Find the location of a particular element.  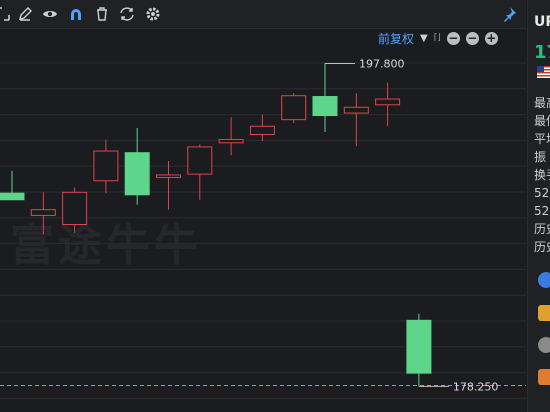

adjust-mode-dropdown: 前复权 is located at coordinates (396, 38).